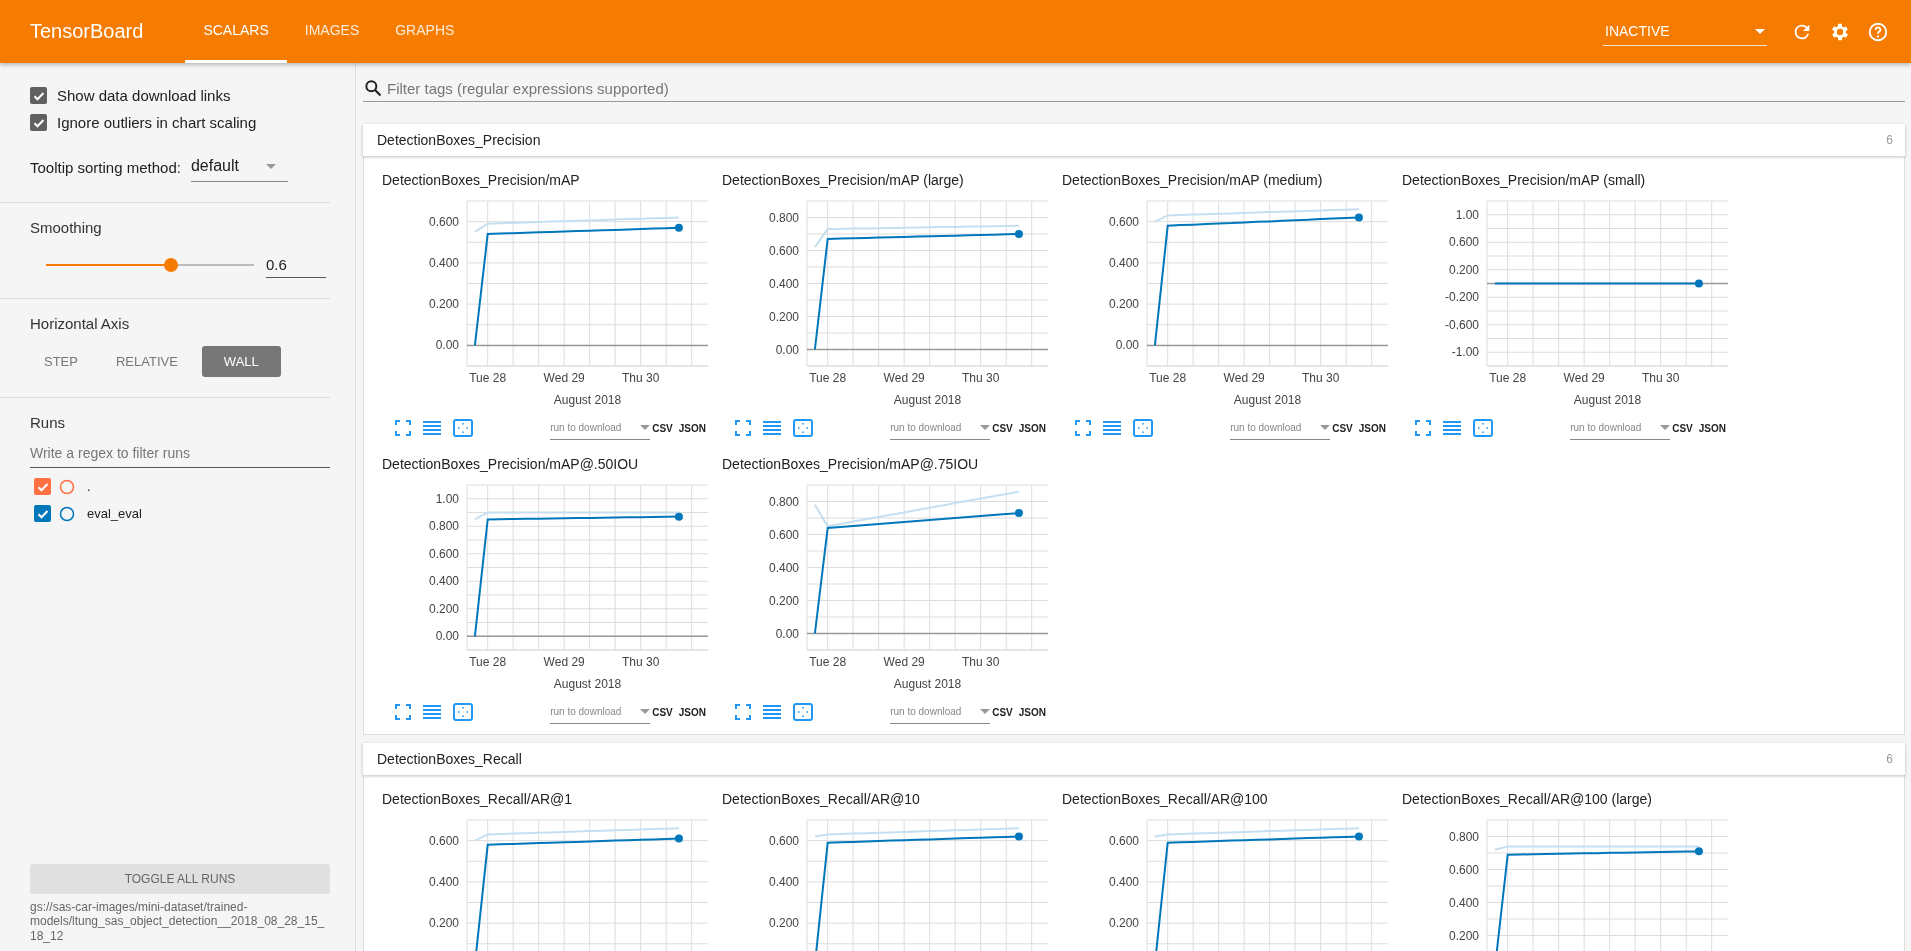 This screenshot has width=1911, height=951. Describe the element at coordinates (850, 464) in the screenshot. I see `chart-title: DetectionBoxes_Precision/mAP@.75IOU` at that location.